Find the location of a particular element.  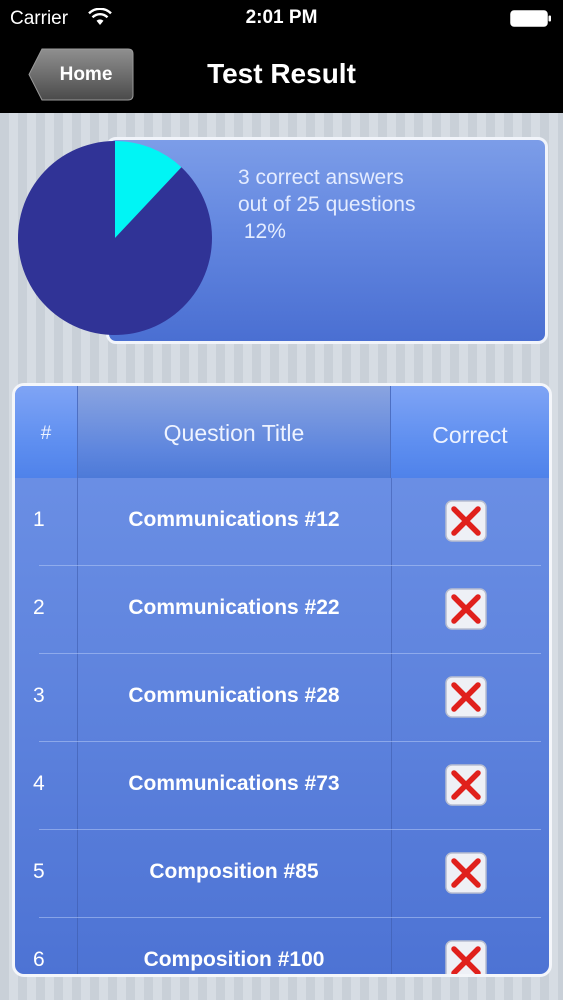

row-number: 5 is located at coordinates (39, 871).